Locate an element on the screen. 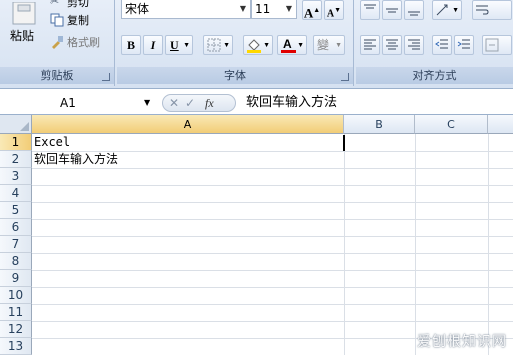  clipboard-group-label: 剪贴板 is located at coordinates (57, 75).